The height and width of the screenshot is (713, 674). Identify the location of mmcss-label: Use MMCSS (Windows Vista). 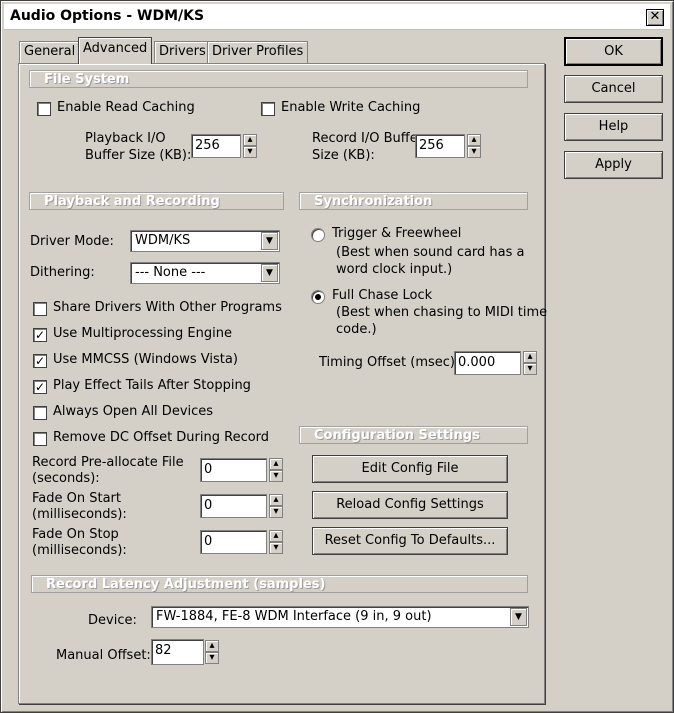
(145, 359).